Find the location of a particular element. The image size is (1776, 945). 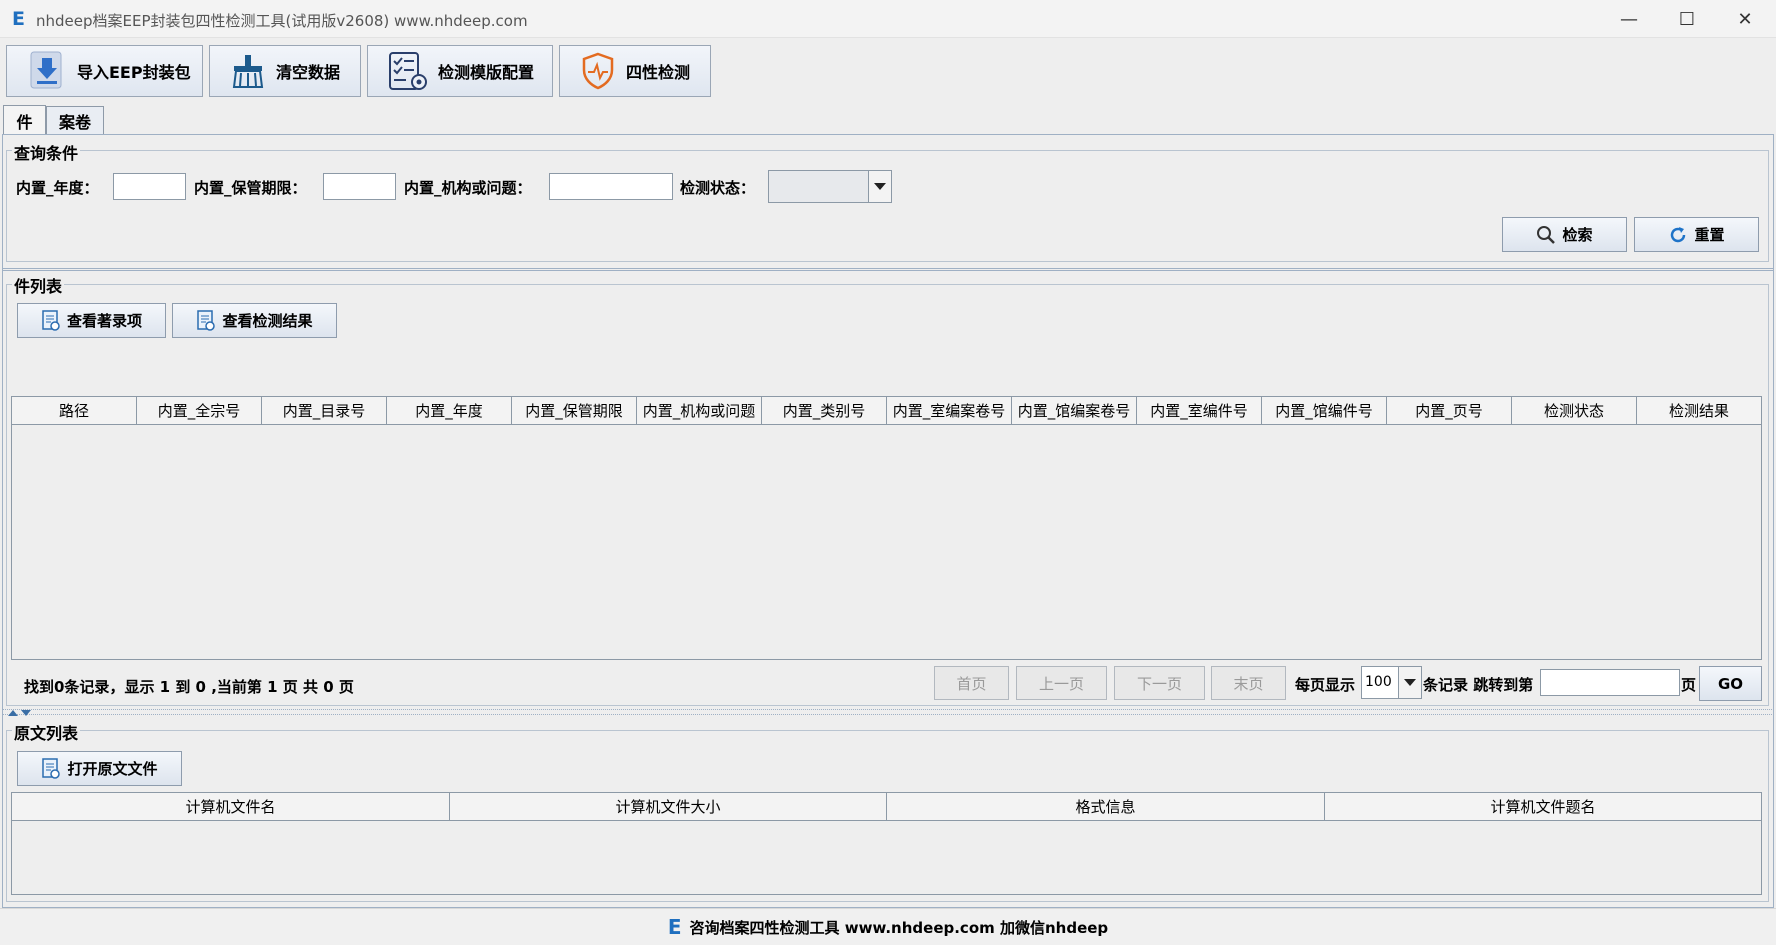

status-dropdown-button is located at coordinates (880, 186).